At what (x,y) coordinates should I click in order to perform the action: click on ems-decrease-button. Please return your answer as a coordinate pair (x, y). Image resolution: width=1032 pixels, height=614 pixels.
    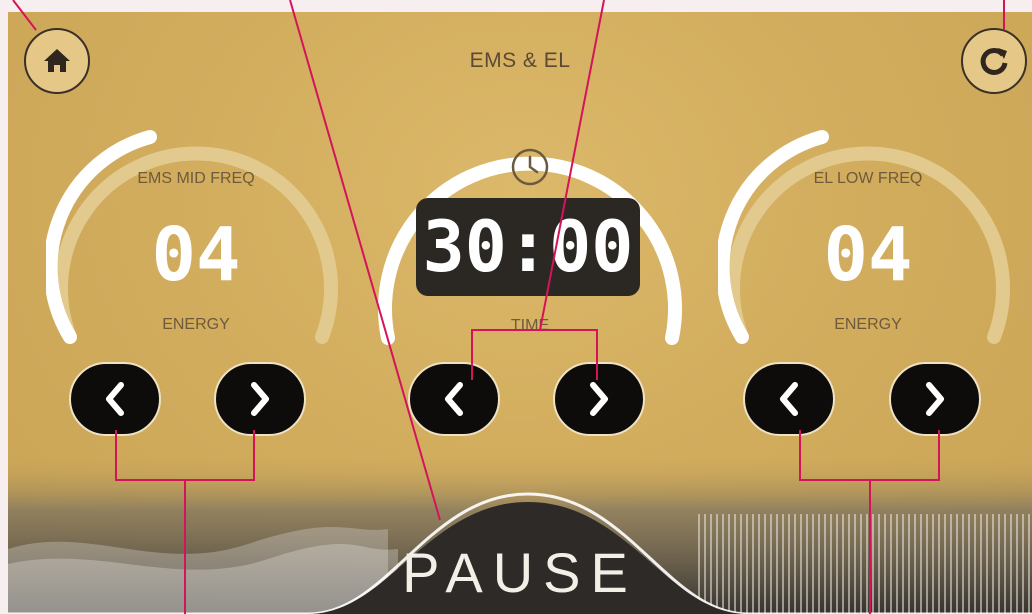
    Looking at the image, I should click on (115, 399).